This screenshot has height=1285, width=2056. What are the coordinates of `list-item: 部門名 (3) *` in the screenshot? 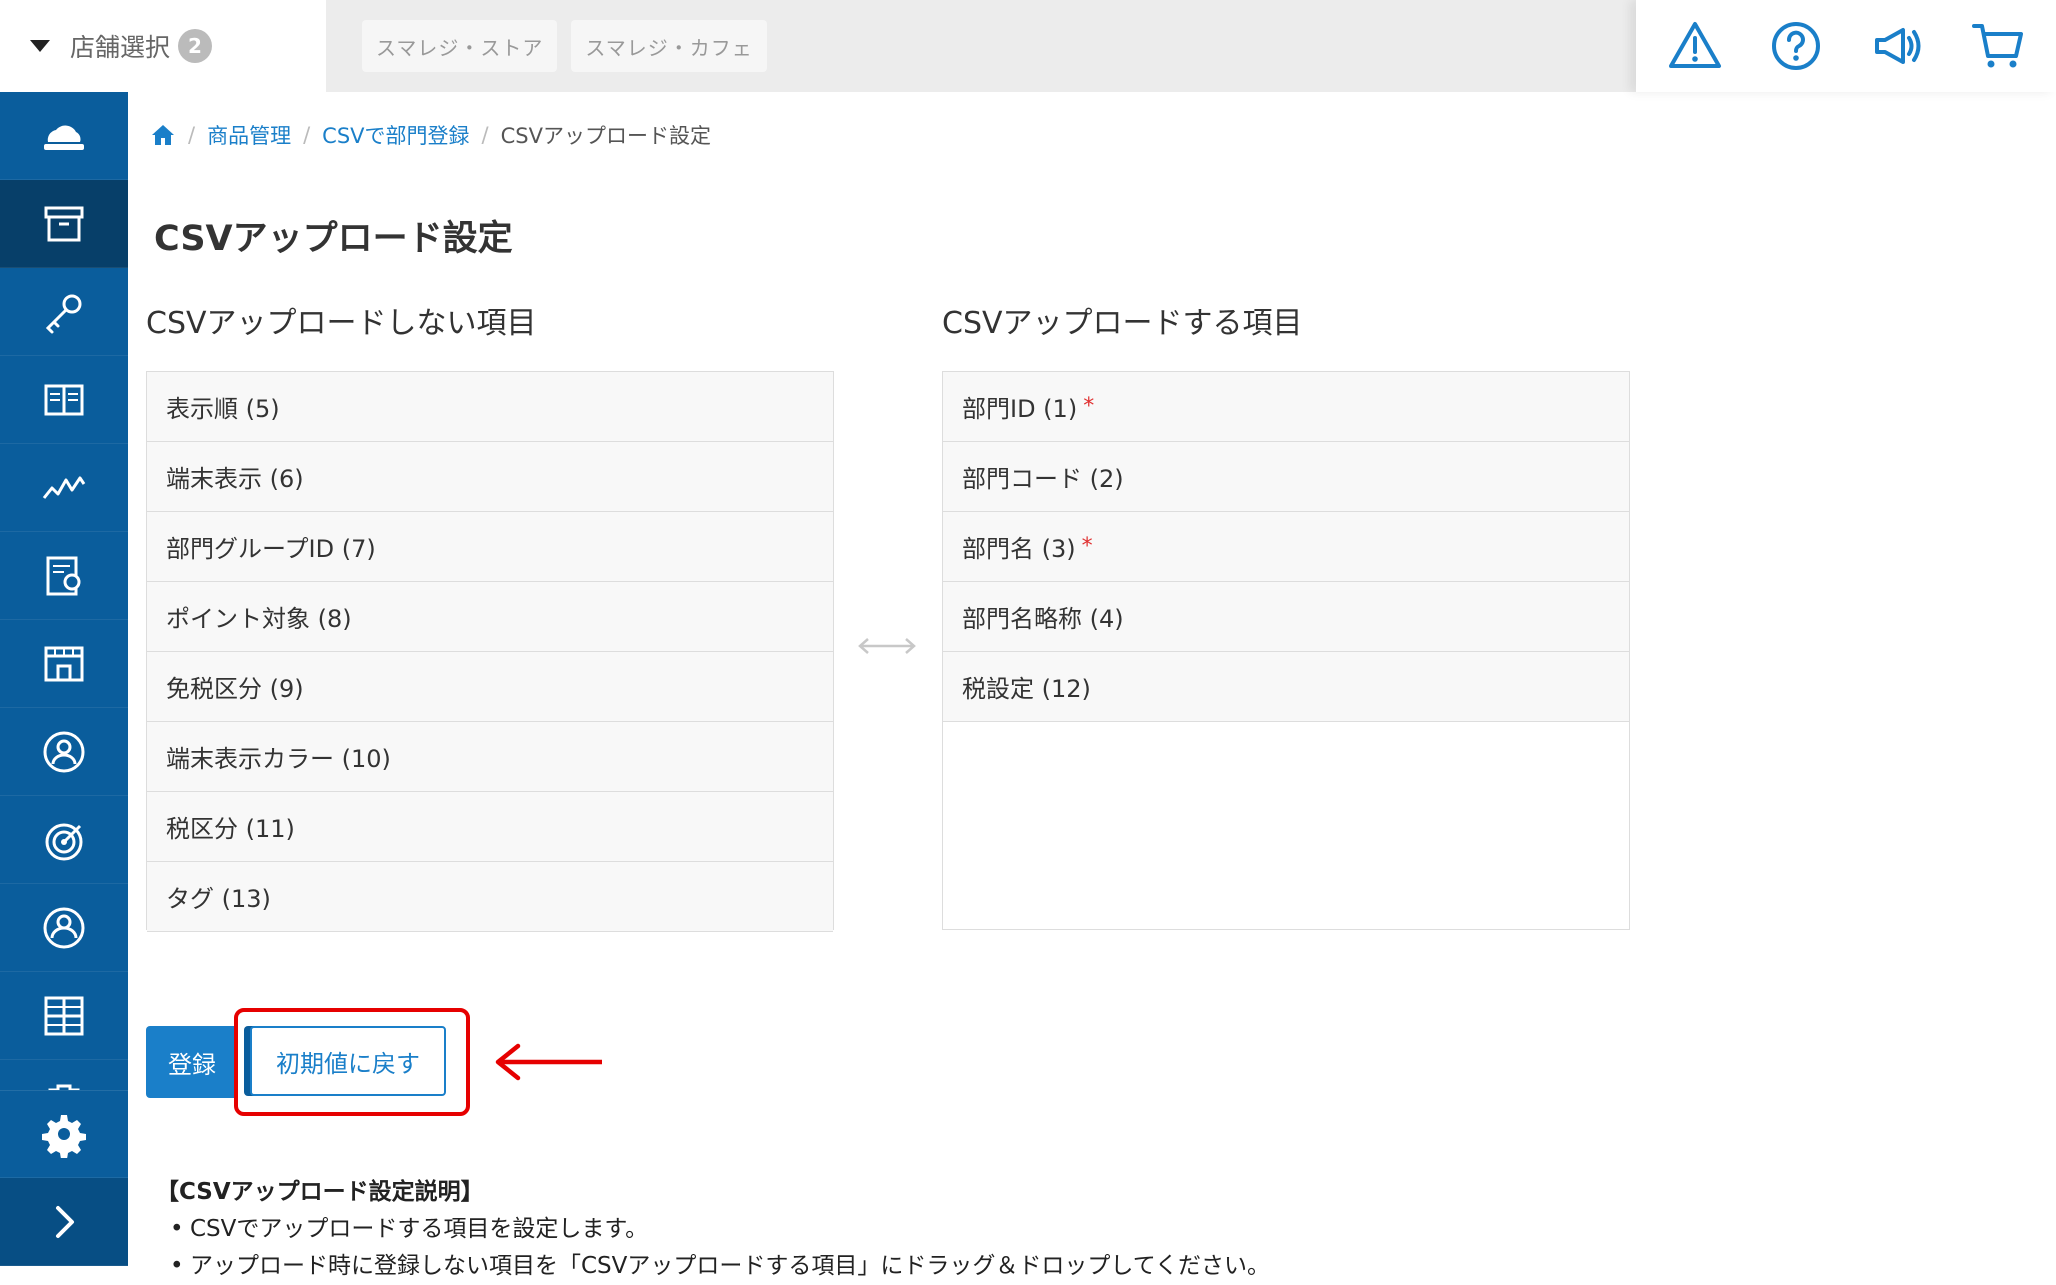 It's located at (1286, 547).